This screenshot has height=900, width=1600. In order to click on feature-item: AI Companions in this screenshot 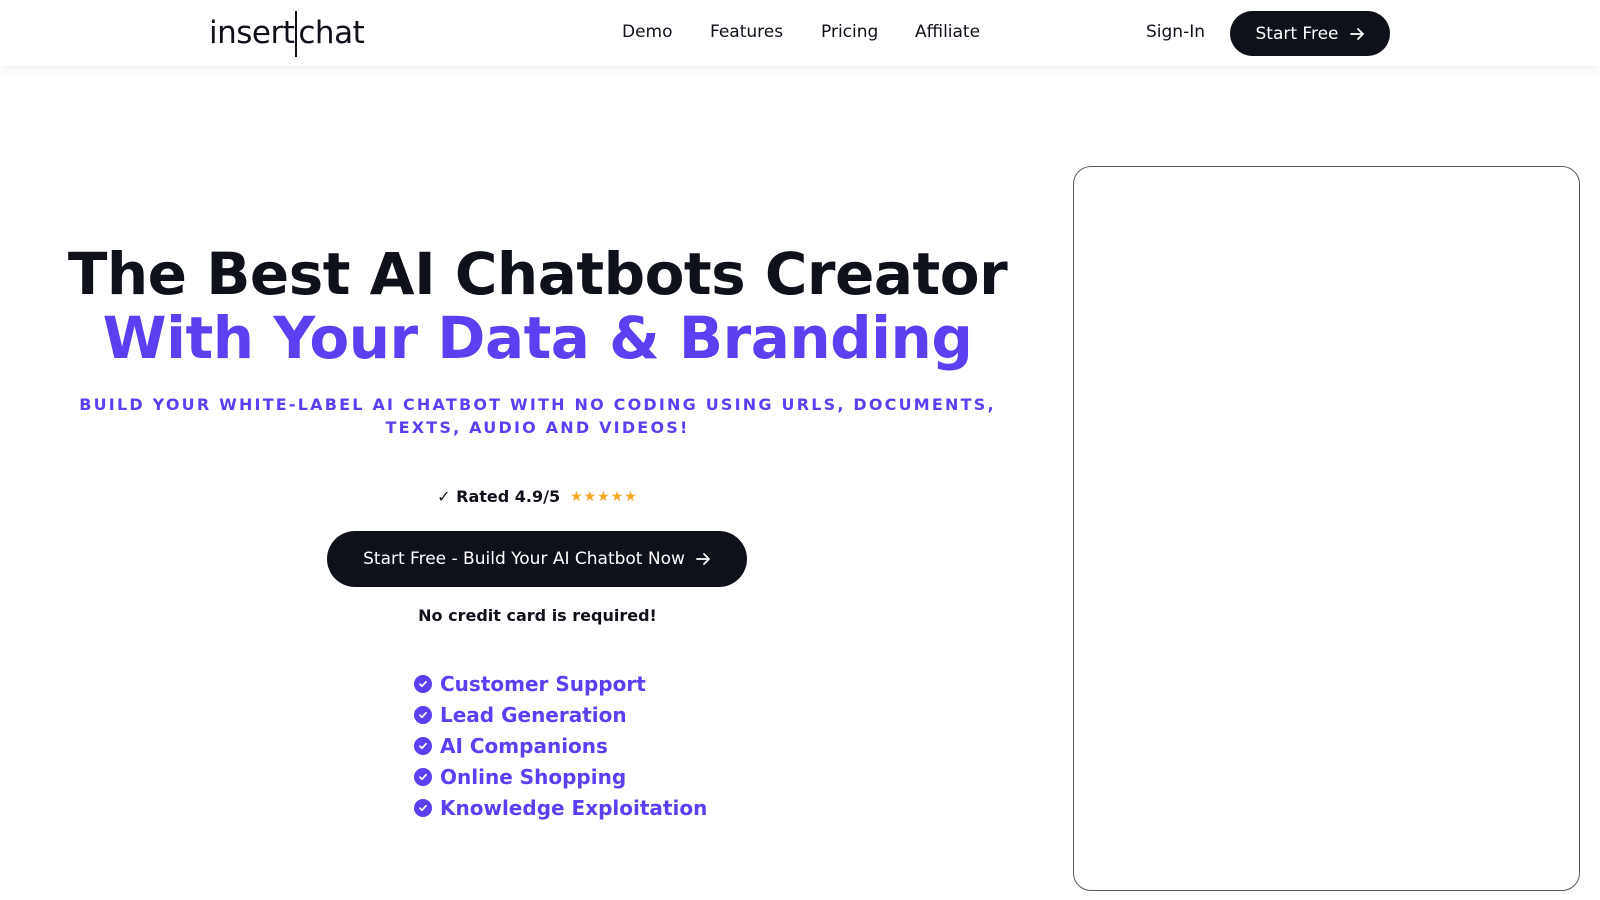, I will do `click(560, 745)`.